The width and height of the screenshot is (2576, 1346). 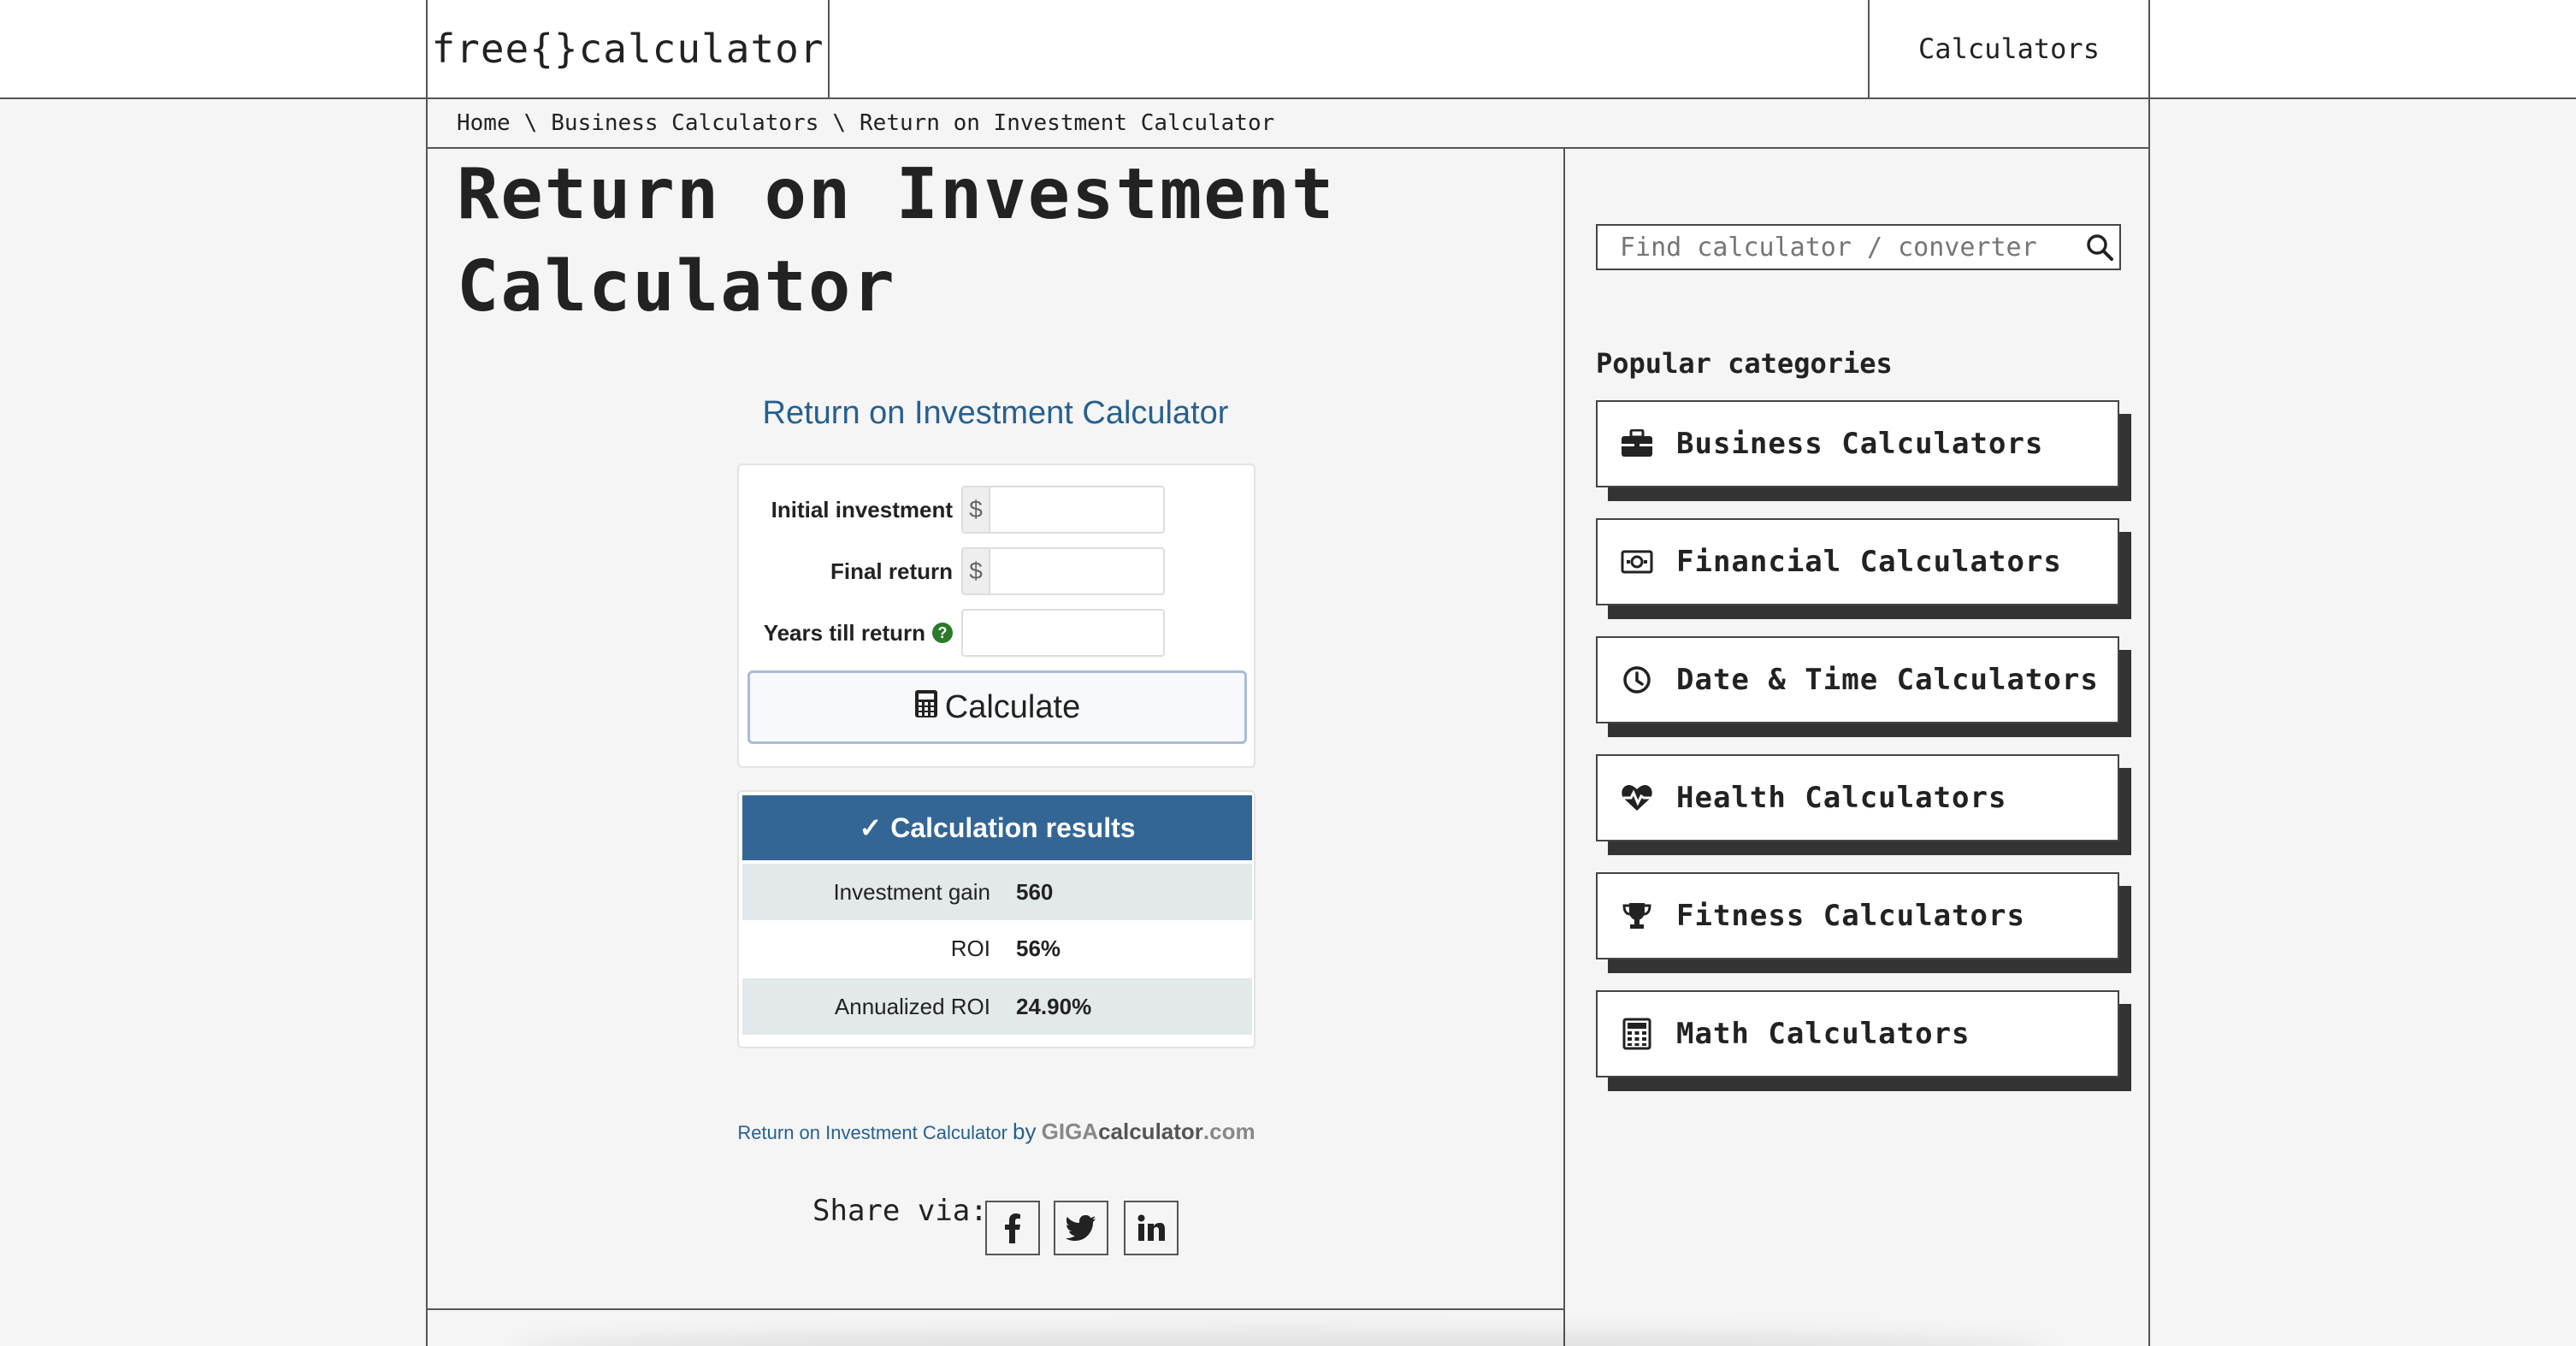 What do you see at coordinates (997, 1007) in the screenshot?
I see `result-row-annualized-roi: Annualized ROI 24.90%` at bounding box center [997, 1007].